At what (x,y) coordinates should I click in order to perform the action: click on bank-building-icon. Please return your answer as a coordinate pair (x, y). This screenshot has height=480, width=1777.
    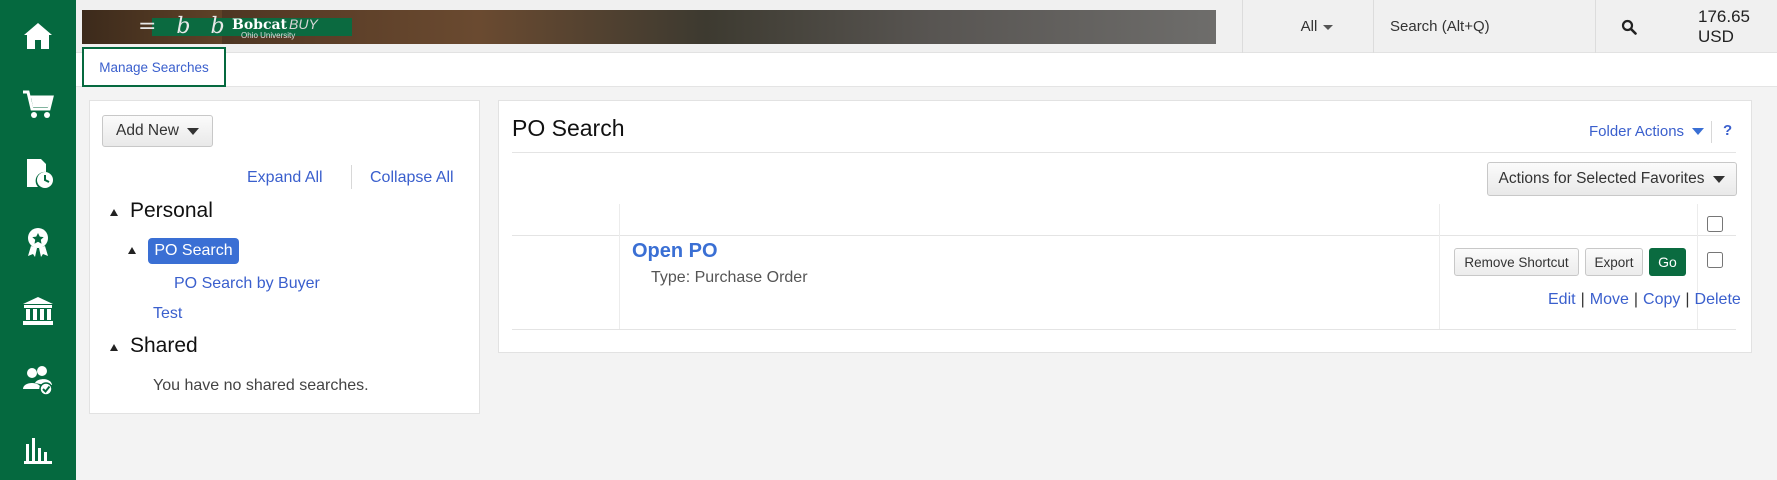
    Looking at the image, I should click on (38, 311).